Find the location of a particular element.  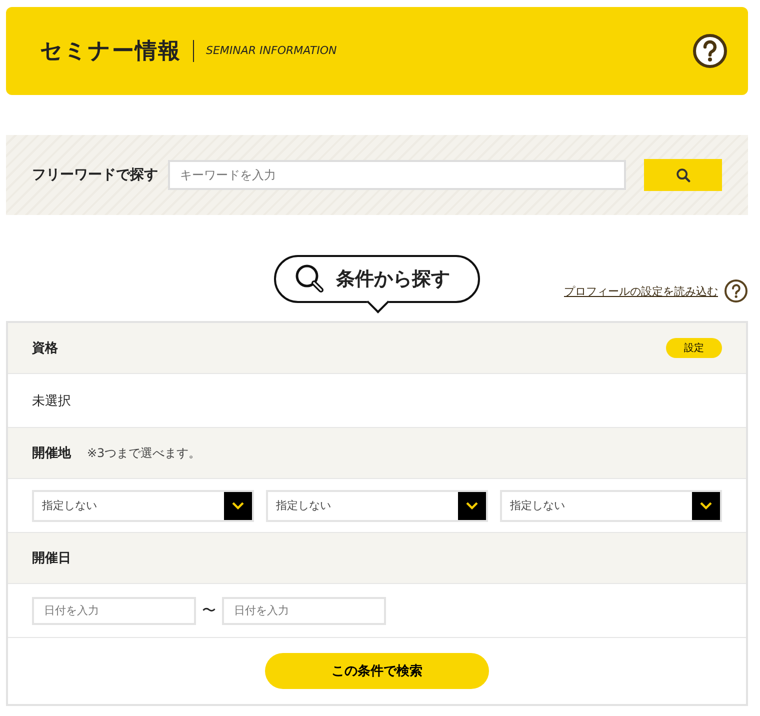

date-label: 開催日 is located at coordinates (51, 558).